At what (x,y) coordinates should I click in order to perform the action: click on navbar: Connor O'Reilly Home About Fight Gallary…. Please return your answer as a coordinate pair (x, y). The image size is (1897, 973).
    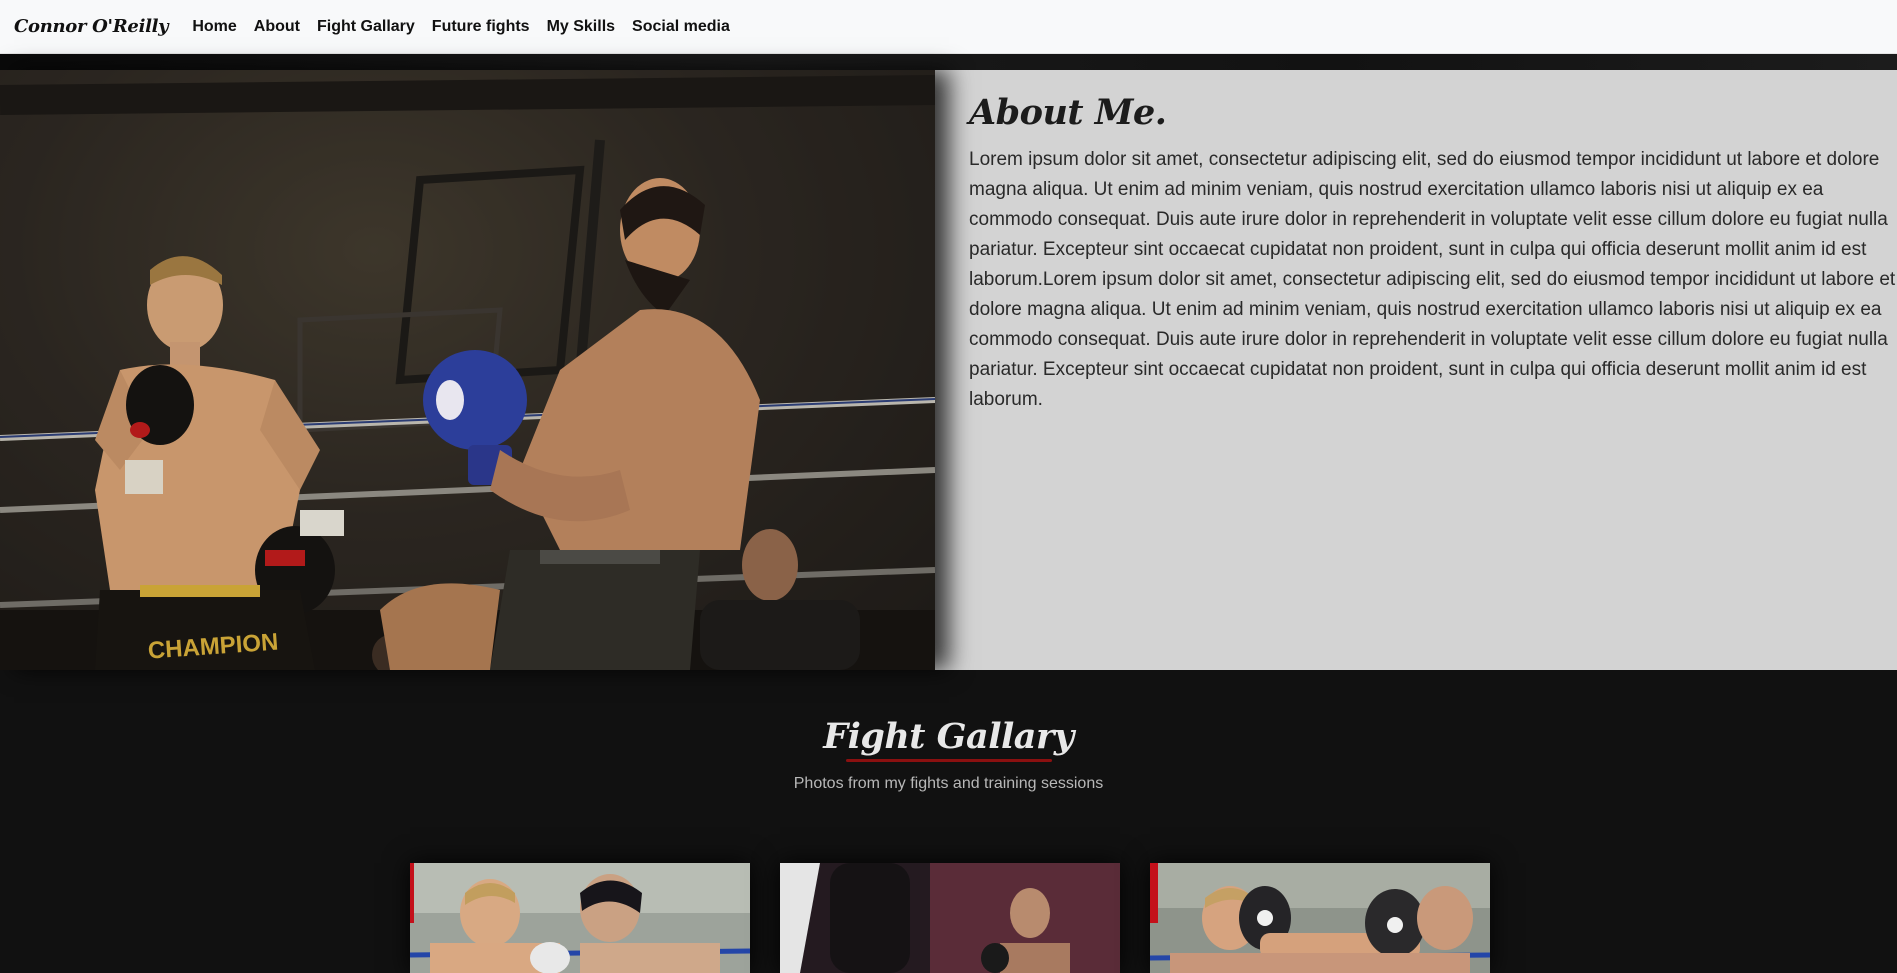
    Looking at the image, I should click on (948, 27).